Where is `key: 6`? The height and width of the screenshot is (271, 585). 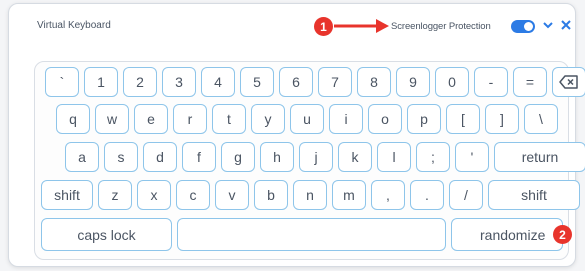 key: 6 is located at coordinates (296, 82).